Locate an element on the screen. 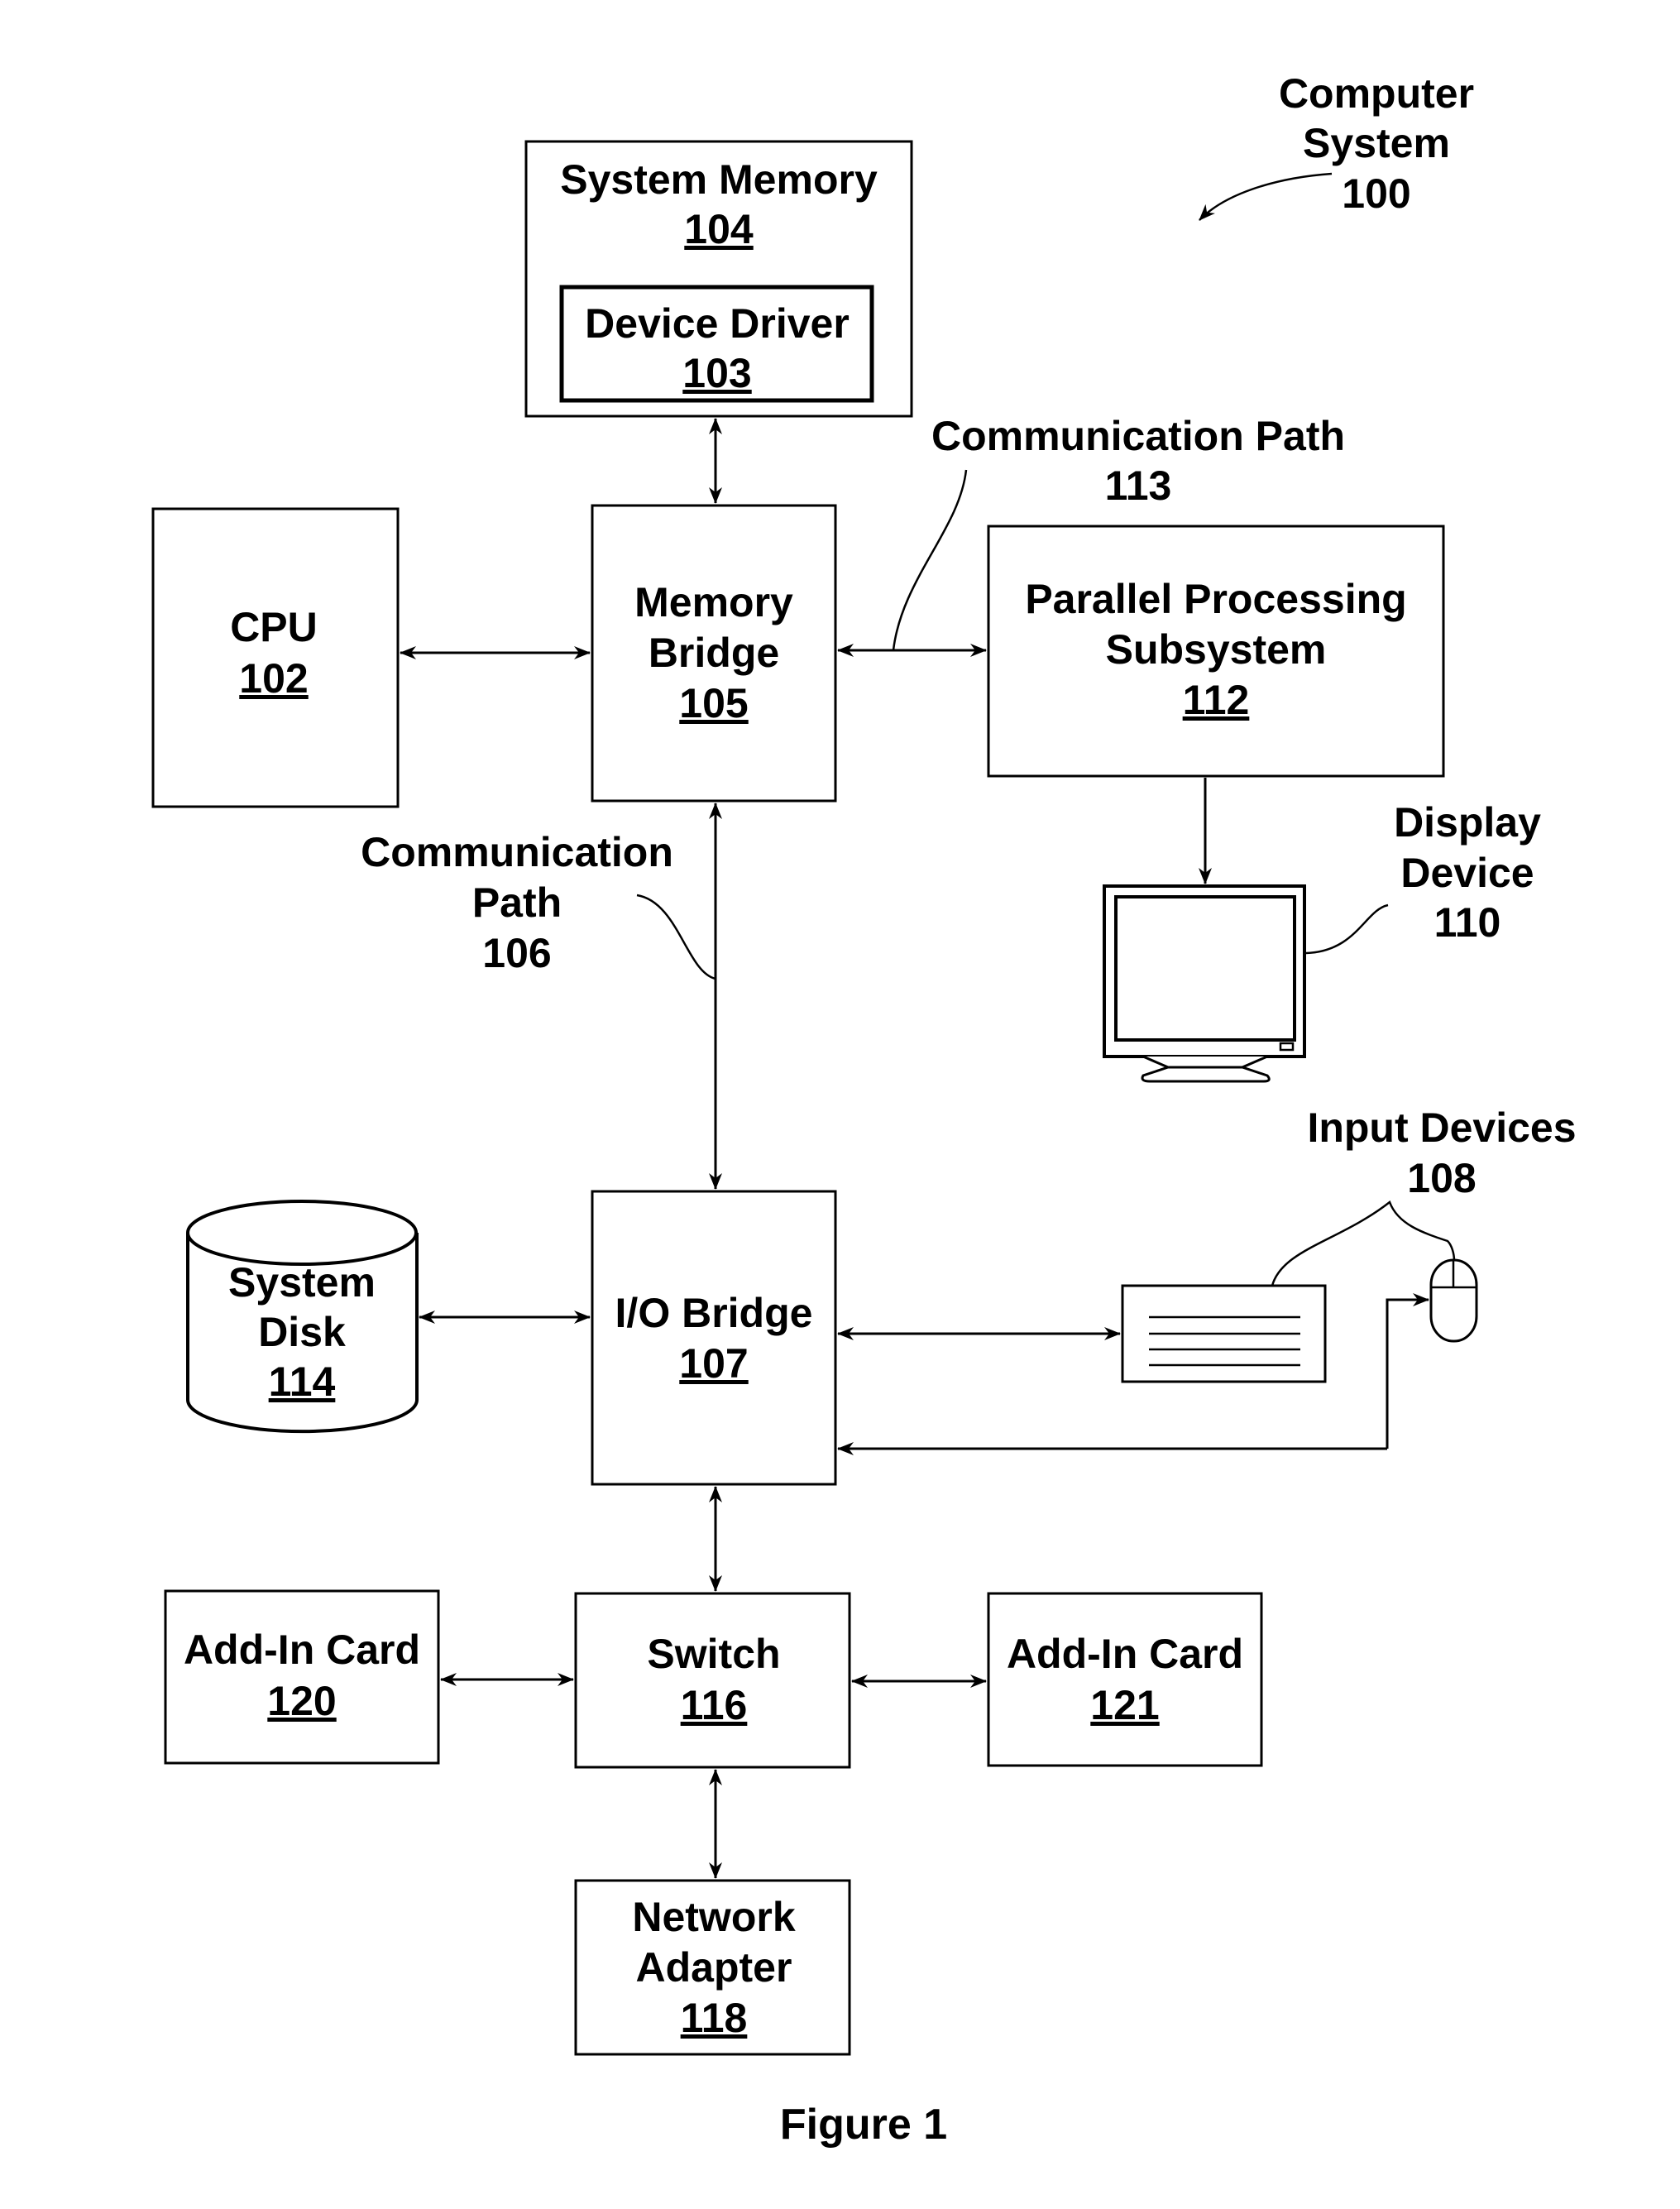 The width and height of the screenshot is (1680, 2209). input-devices-ref: 108 is located at coordinates (1441, 1178).